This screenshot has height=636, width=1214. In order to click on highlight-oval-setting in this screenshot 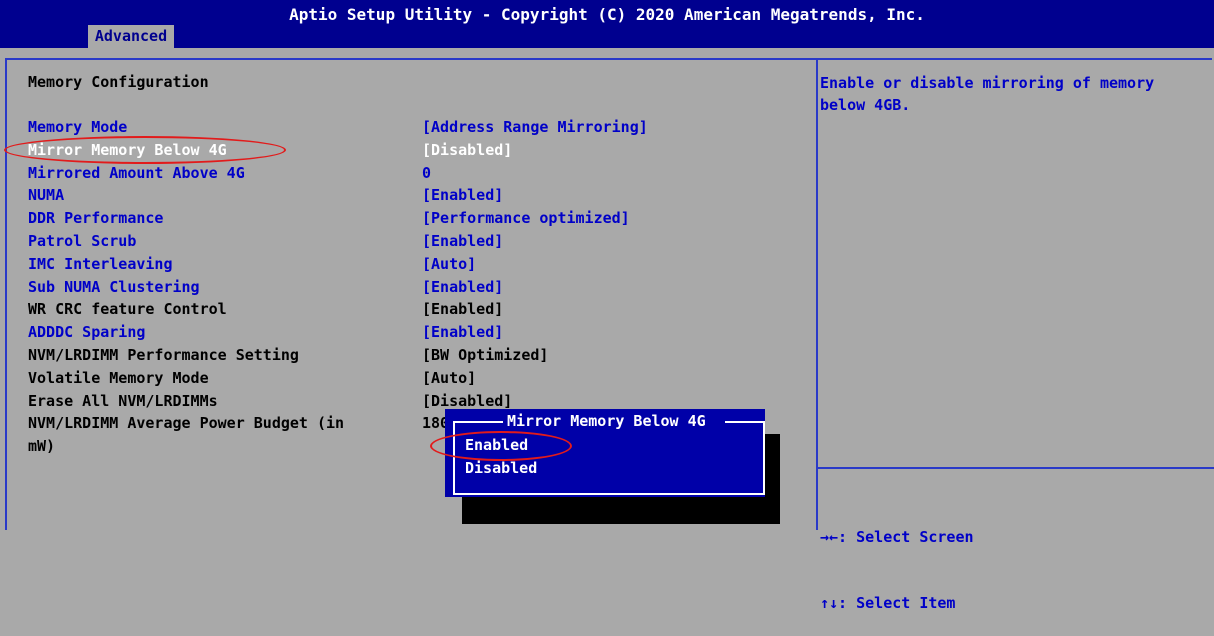, I will do `click(145, 150)`.